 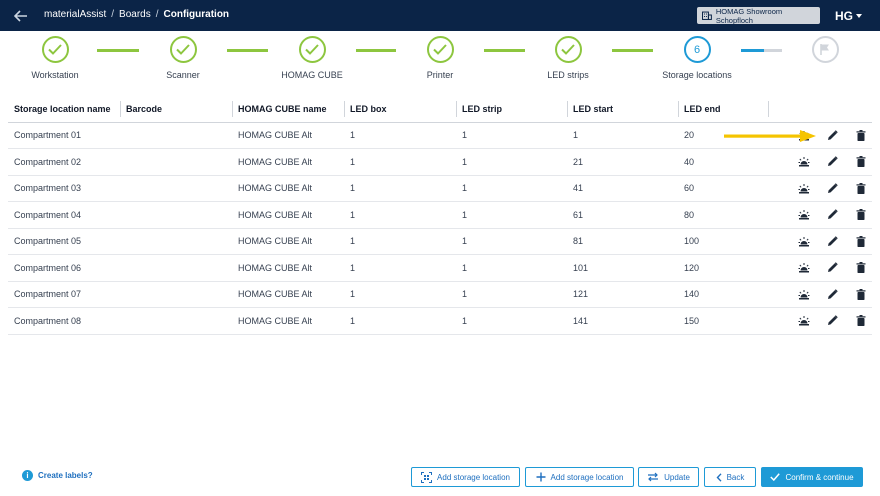 What do you see at coordinates (511, 109) in the screenshot?
I see `column-header: LED strip` at bounding box center [511, 109].